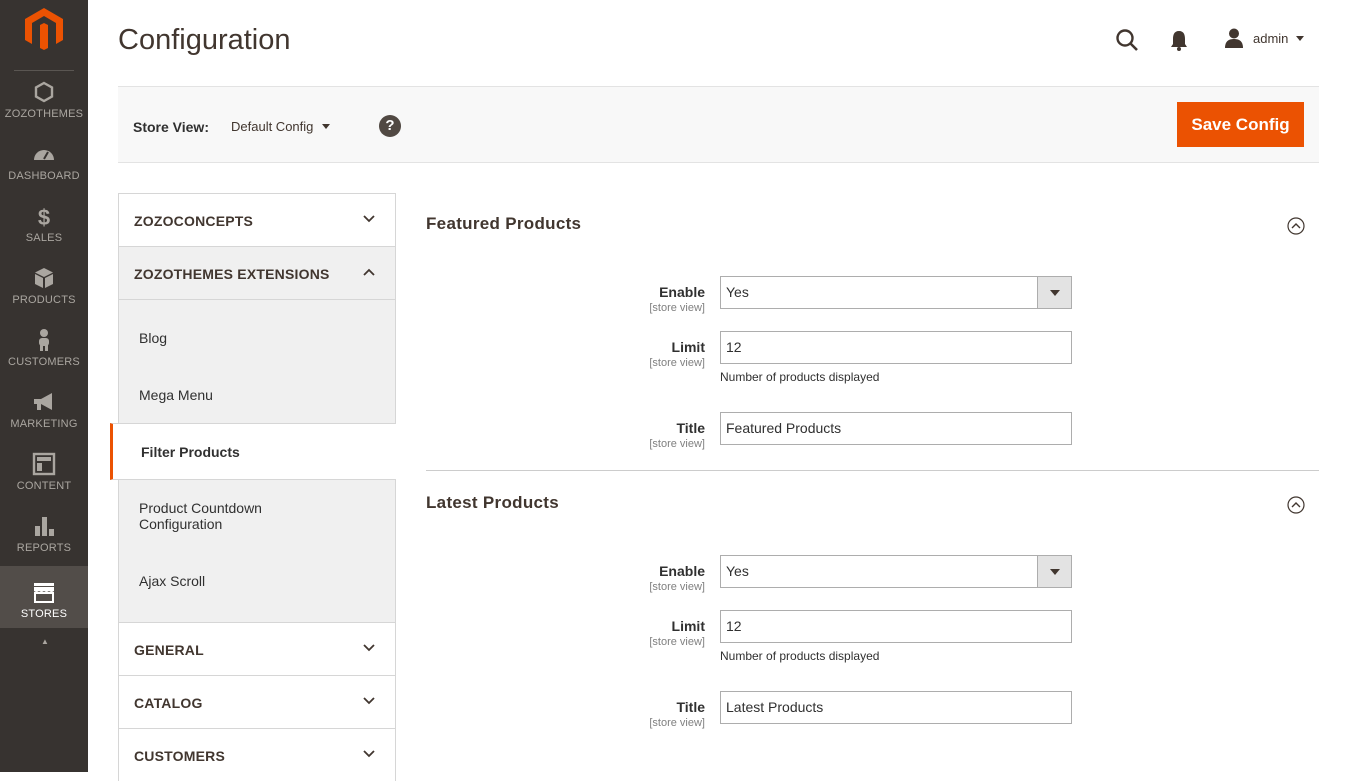 The height and width of the screenshot is (781, 1349). I want to click on tab-item-blog: Blog, so click(257, 328).